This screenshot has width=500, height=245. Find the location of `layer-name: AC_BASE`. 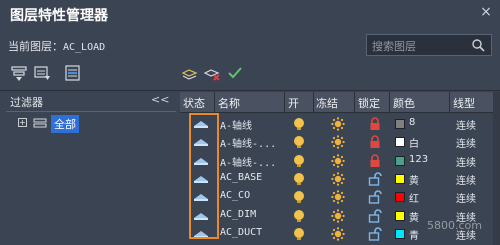

layer-name: AC_BASE is located at coordinates (241, 177).